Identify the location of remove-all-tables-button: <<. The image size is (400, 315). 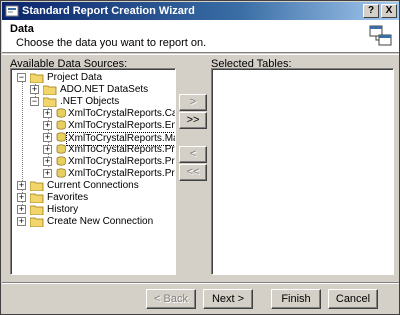
(193, 172).